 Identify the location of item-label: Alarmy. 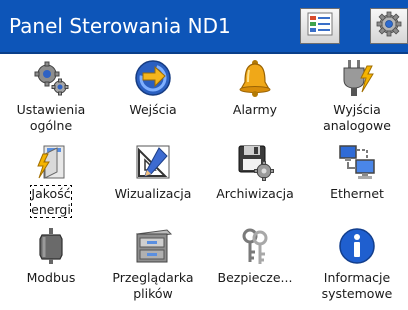
(255, 109).